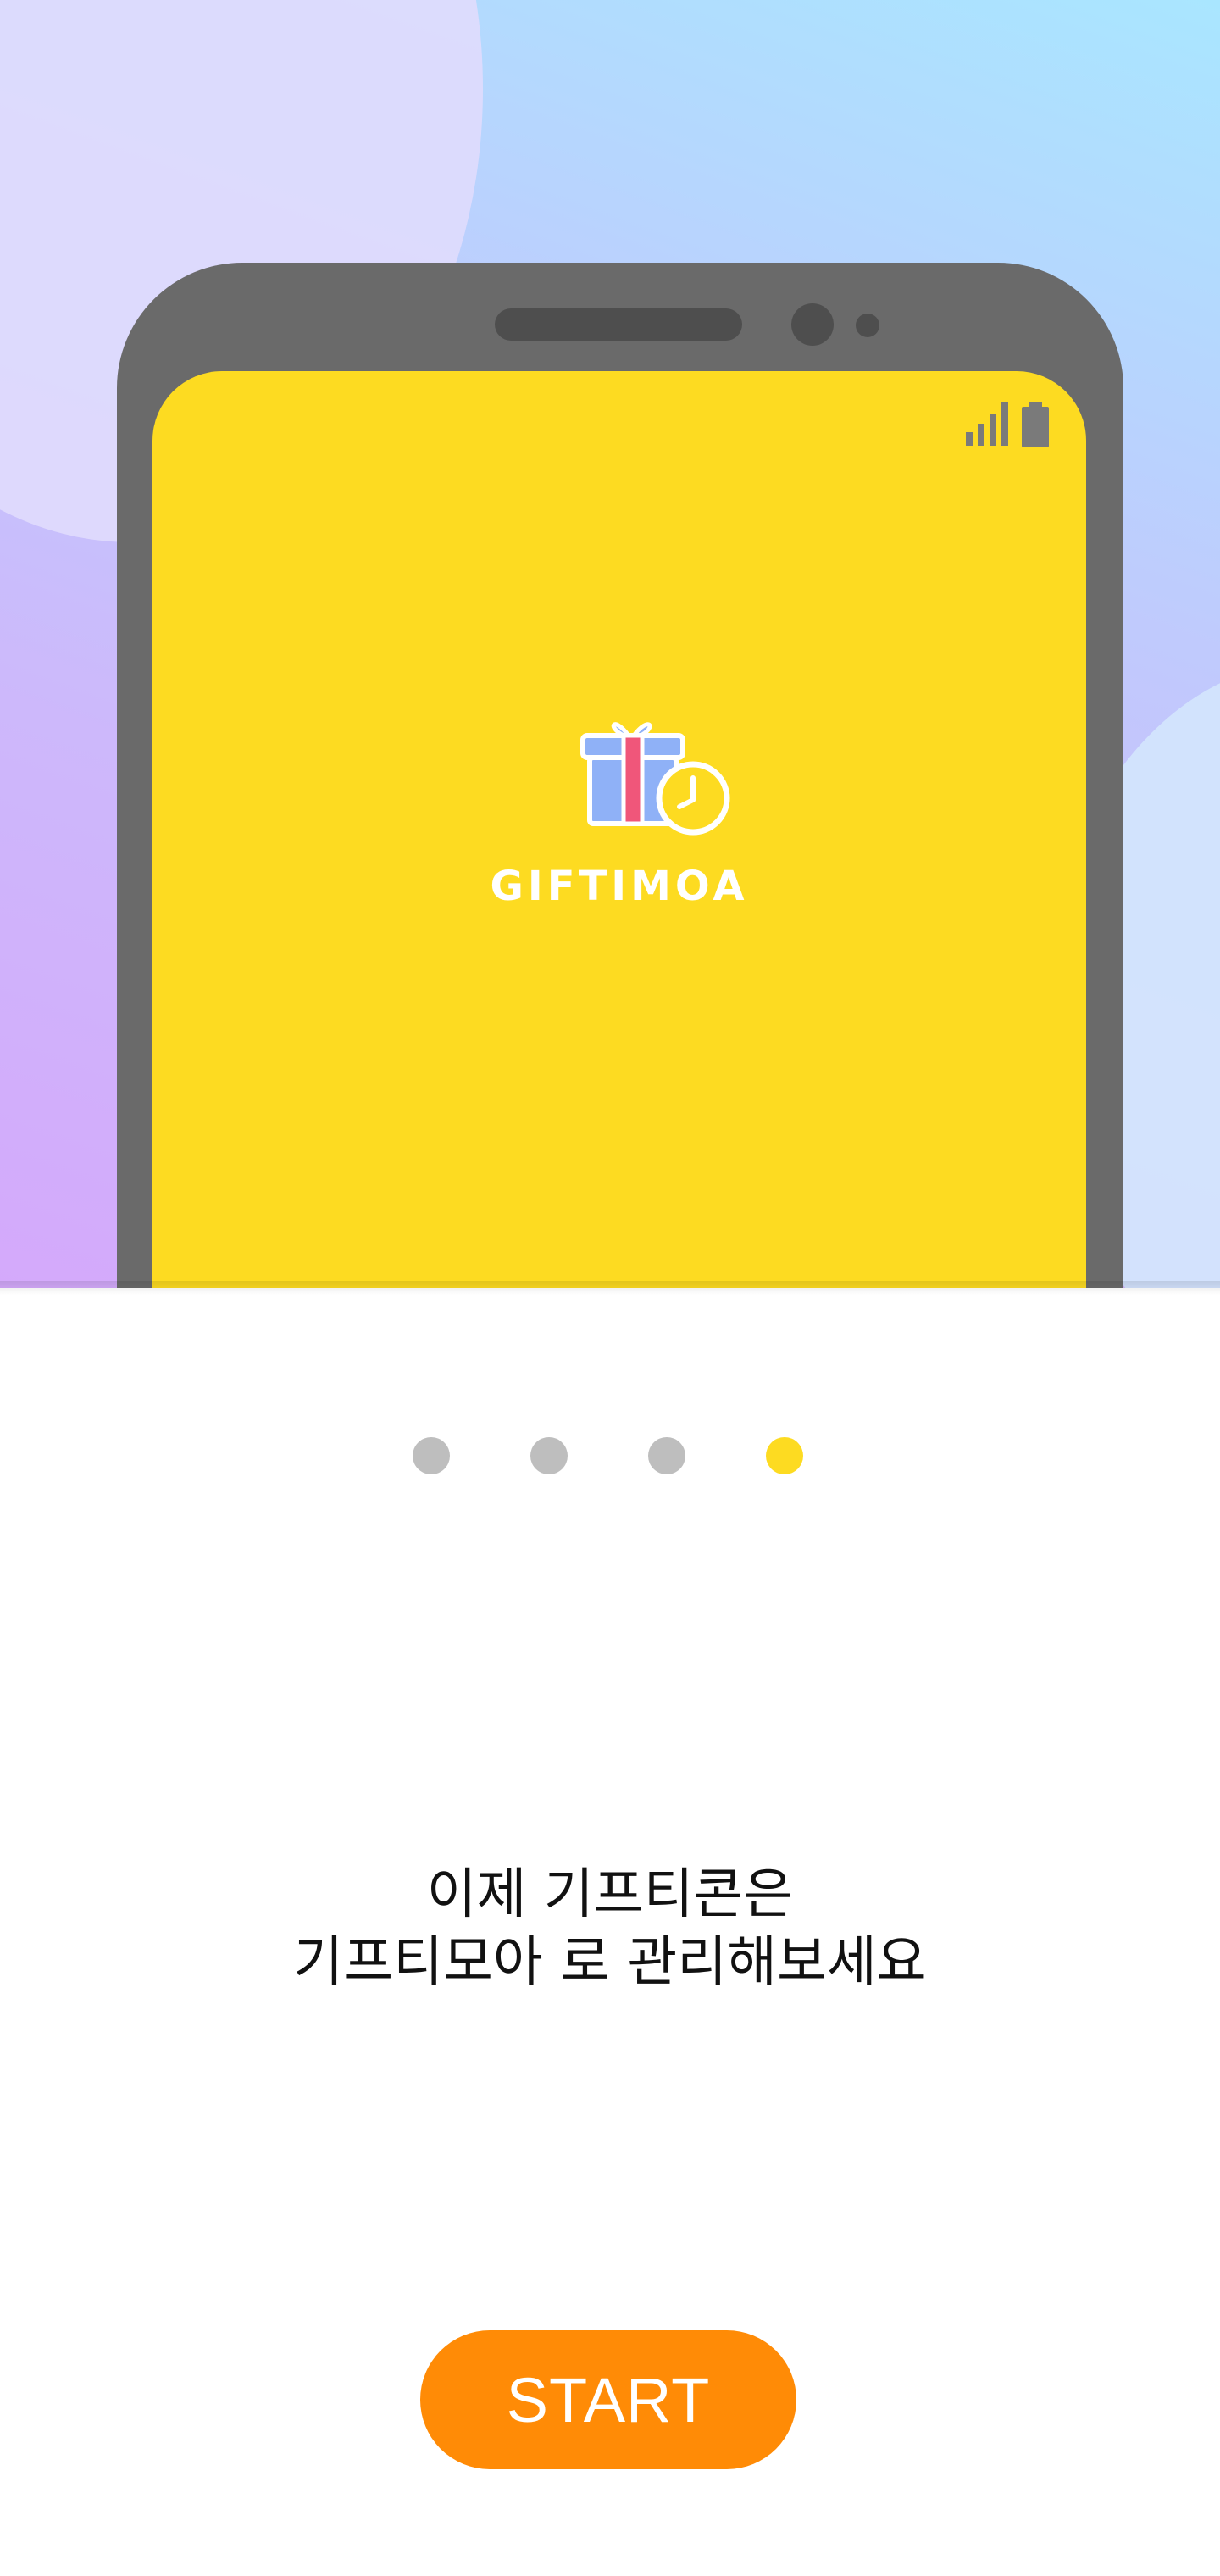  What do you see at coordinates (812, 324) in the screenshot?
I see `phone-camera` at bounding box center [812, 324].